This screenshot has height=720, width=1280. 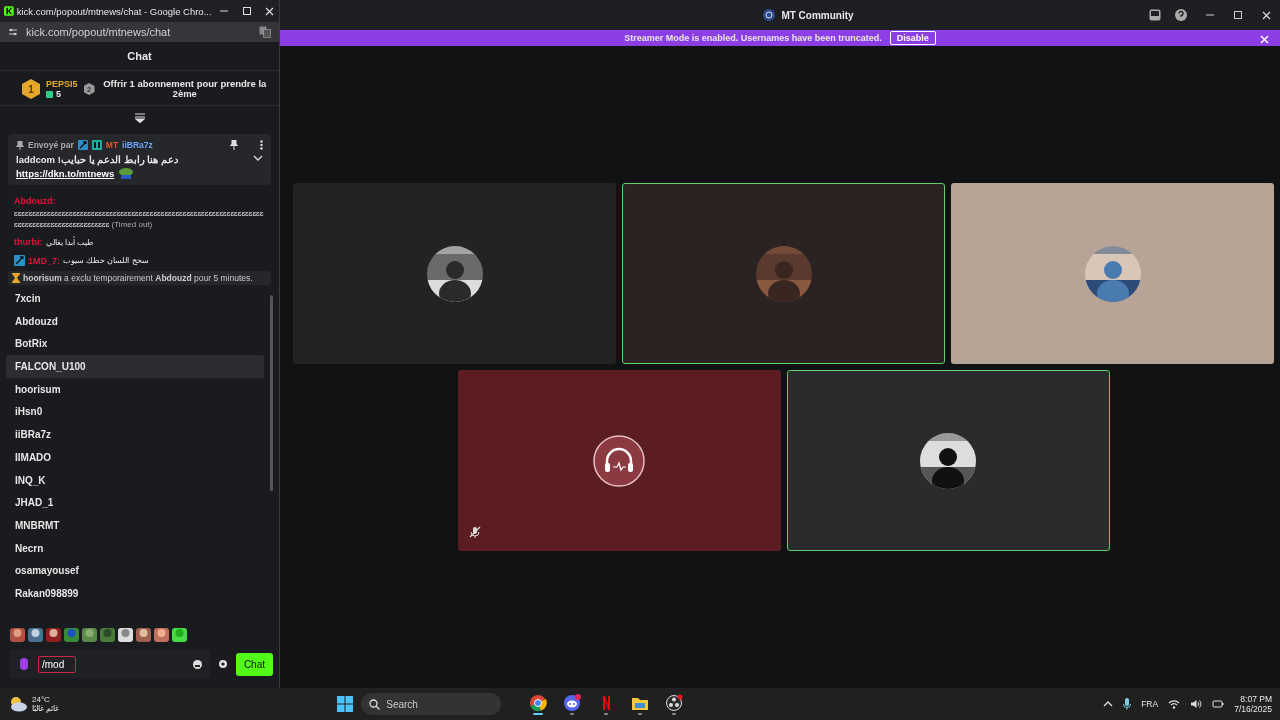 What do you see at coordinates (345, 704) in the screenshot?
I see `windows-start-icon` at bounding box center [345, 704].